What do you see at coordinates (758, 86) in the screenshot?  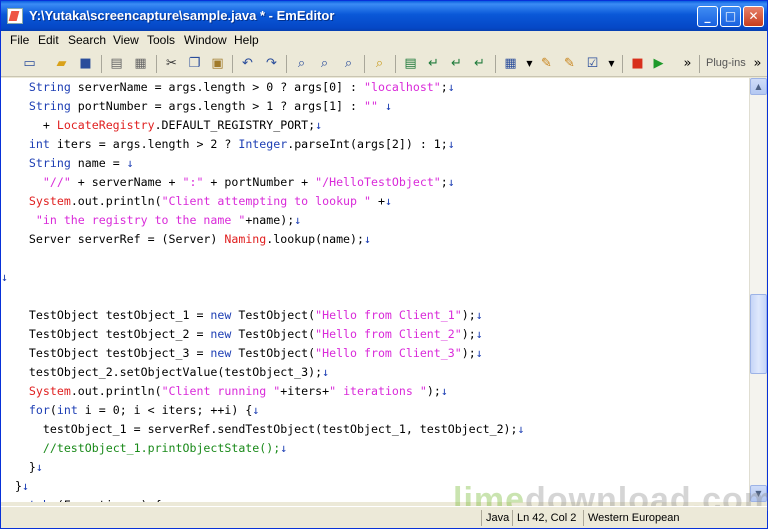 I see `scroll-up-button: ▲` at bounding box center [758, 86].